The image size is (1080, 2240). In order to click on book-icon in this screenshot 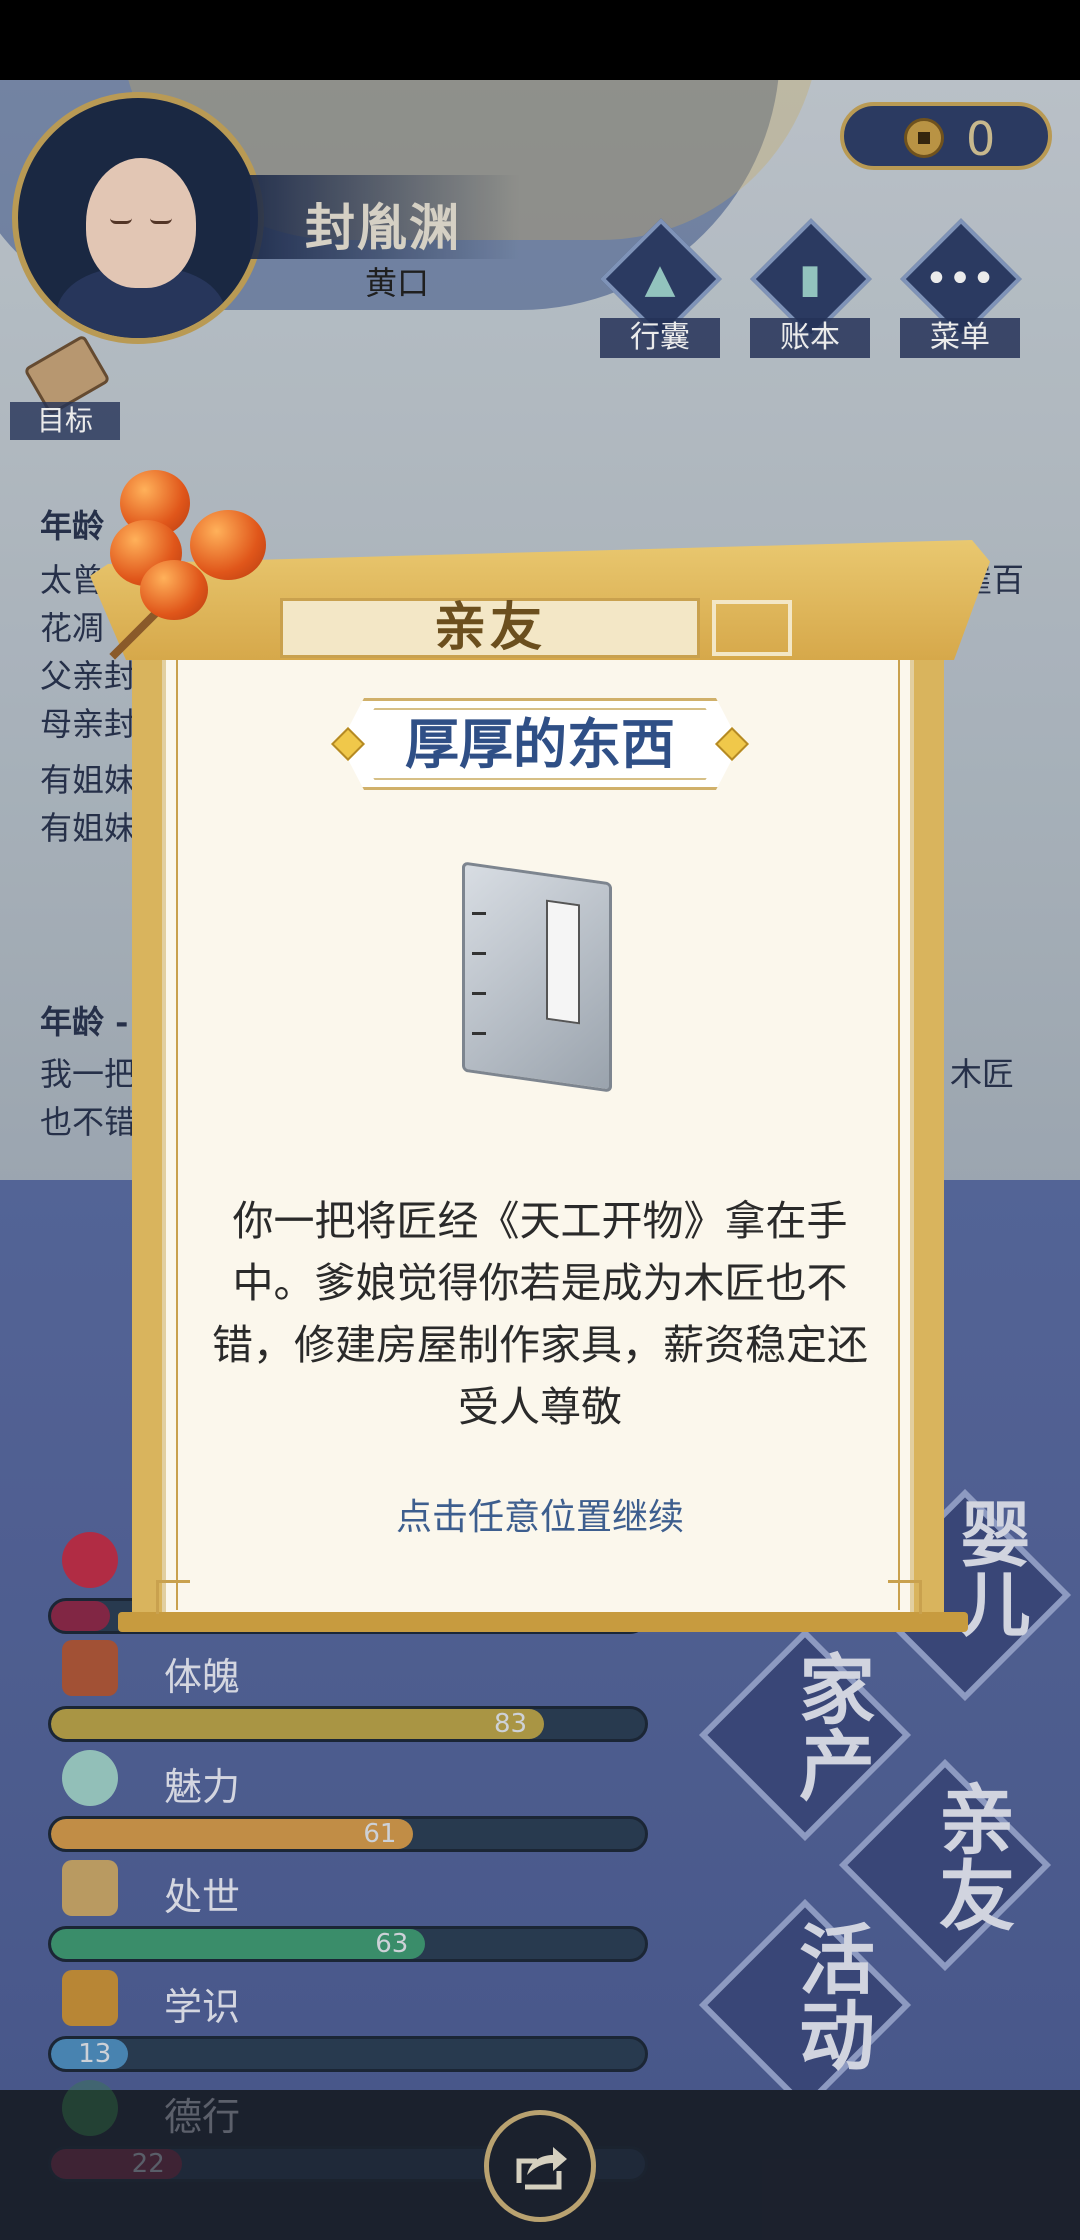, I will do `click(540, 985)`.